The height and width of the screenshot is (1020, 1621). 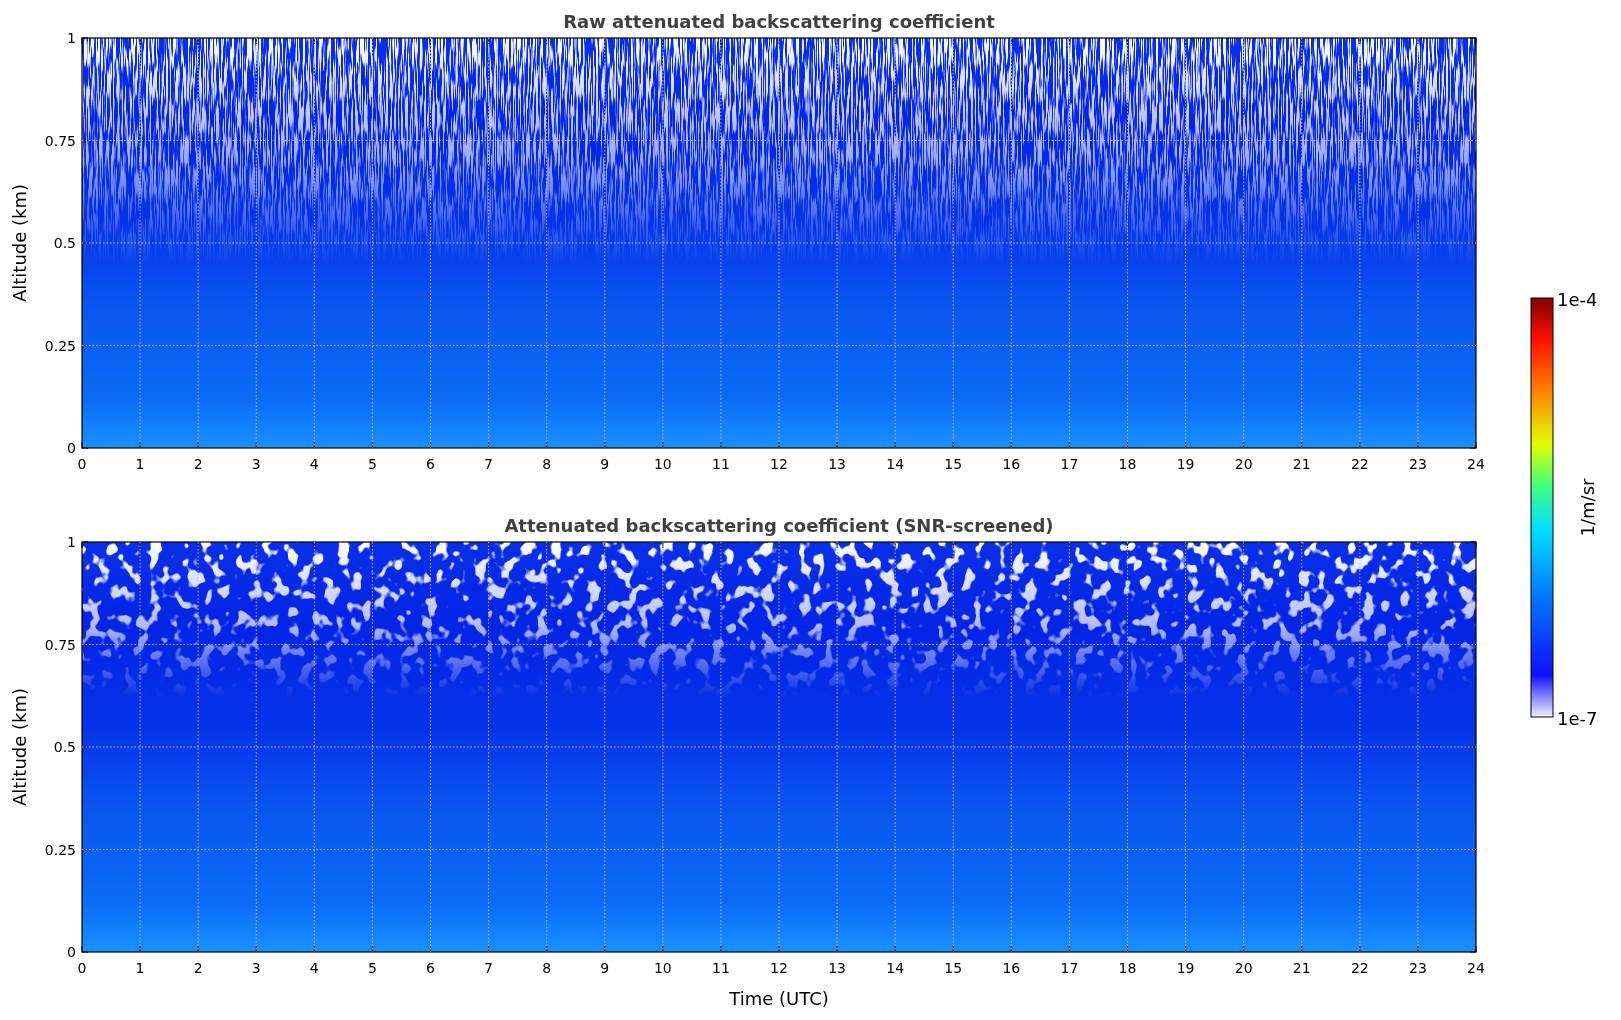 I want to click on colorbar-tick-label: 1e-4, so click(x=1577, y=299).